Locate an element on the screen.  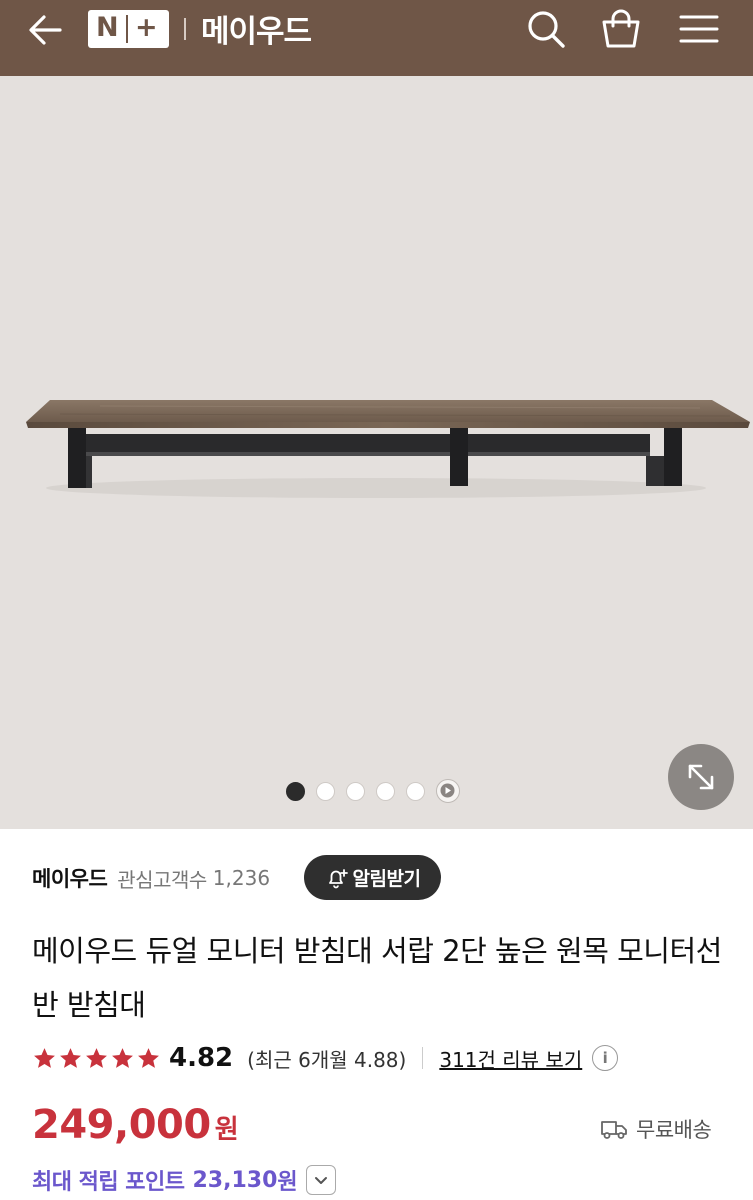
rating-value: 4.82 is located at coordinates (201, 1058).